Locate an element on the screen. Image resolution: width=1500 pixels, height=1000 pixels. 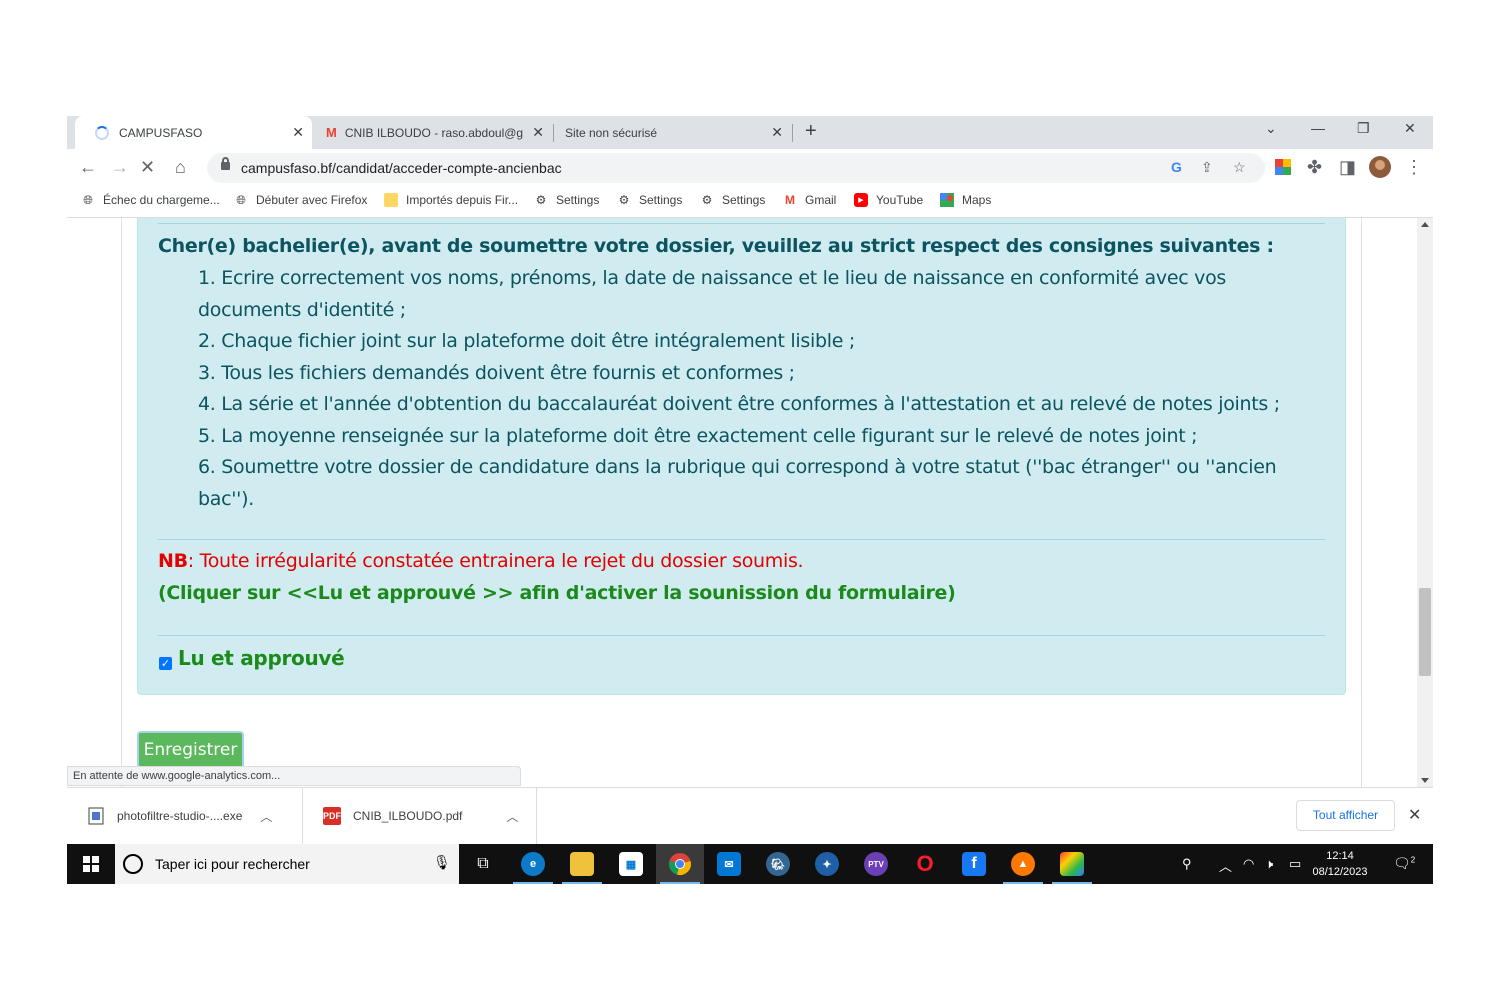
minimize-button: — is located at coordinates (1318, 128).